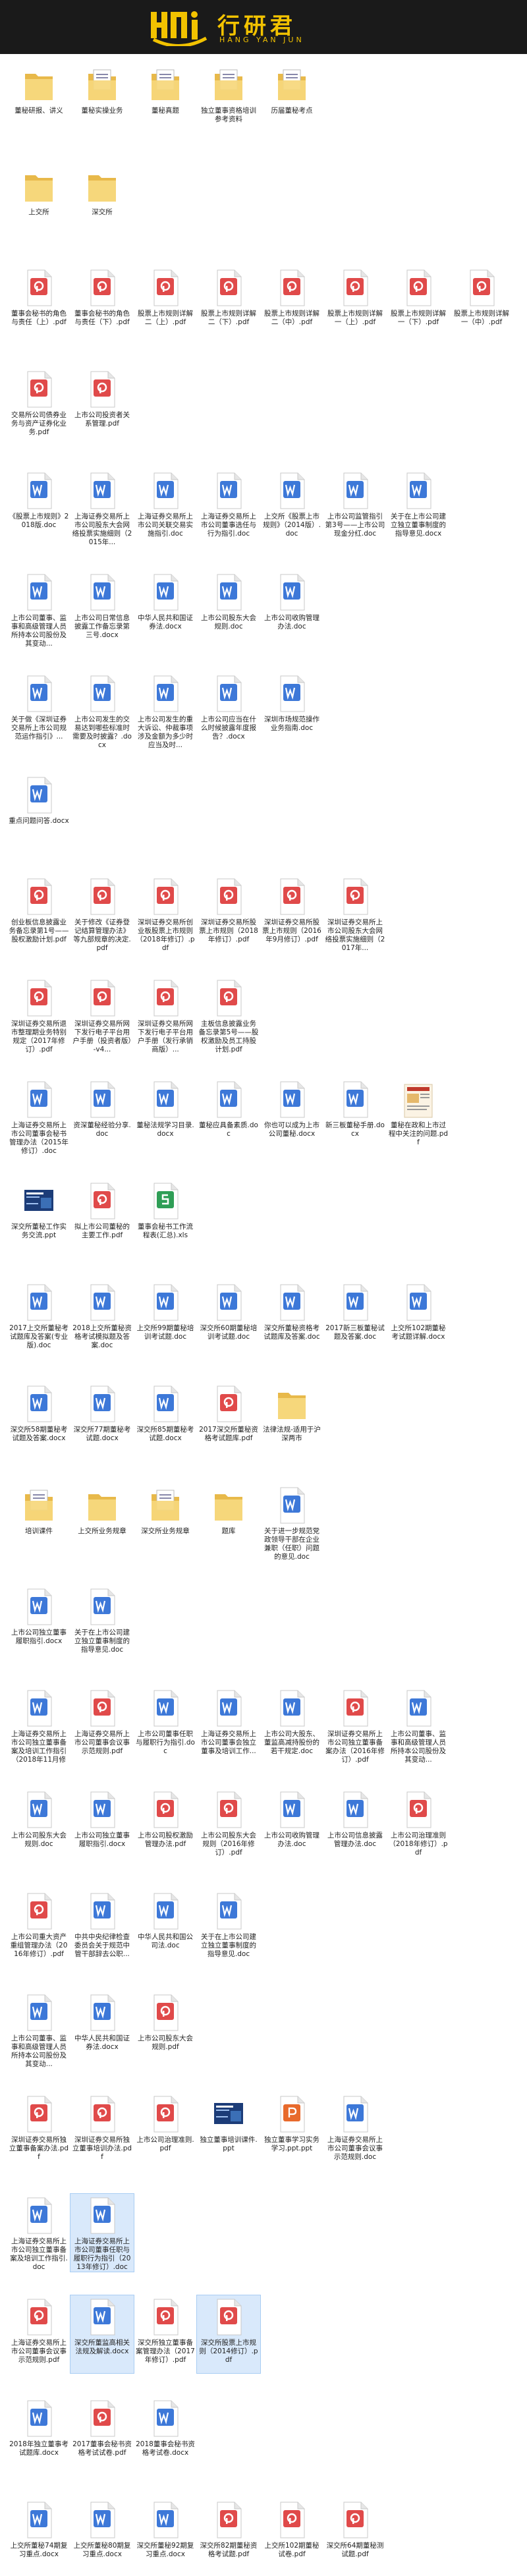 This screenshot has height=2576, width=527. Describe the element at coordinates (291, 1725) in the screenshot. I see `doc-item: 上市公司大股东、董监高减持股份的若干规定.doc` at that location.